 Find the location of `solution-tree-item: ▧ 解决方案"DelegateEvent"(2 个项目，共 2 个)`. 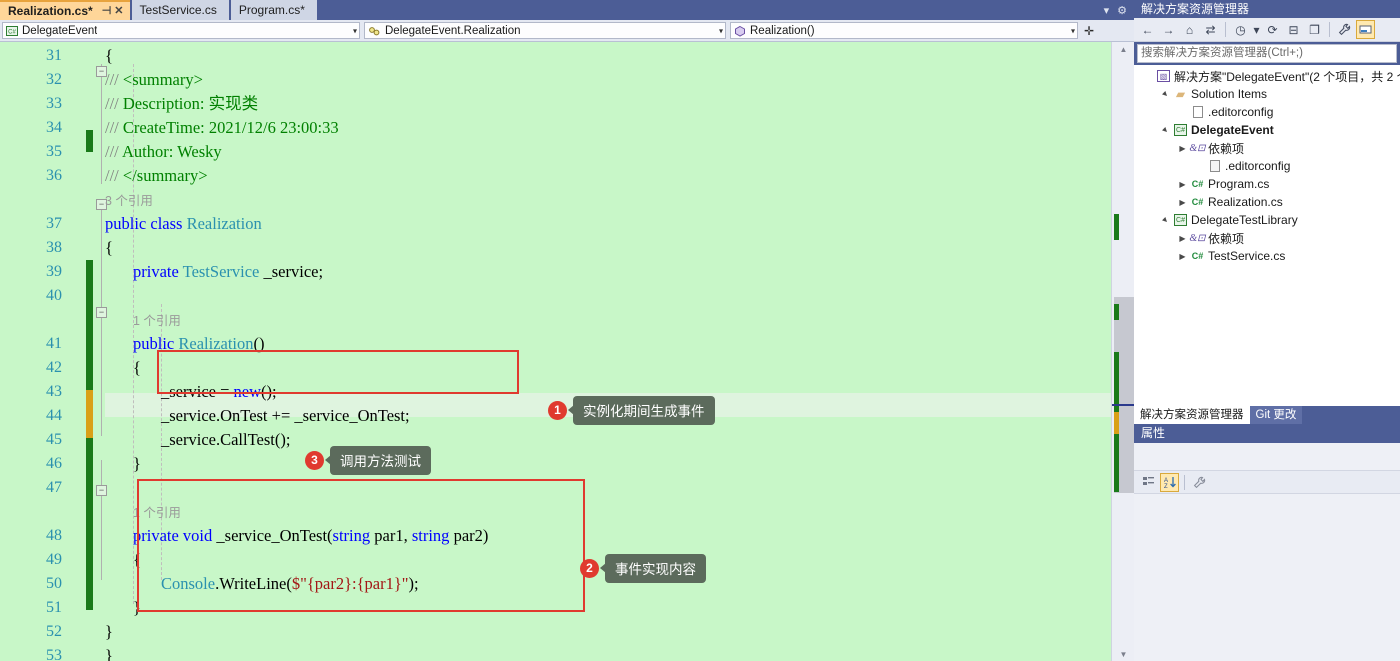

solution-tree-item: ▧ 解决方案"DelegateEvent"(2 个项目，共 2 个) is located at coordinates (1267, 76).